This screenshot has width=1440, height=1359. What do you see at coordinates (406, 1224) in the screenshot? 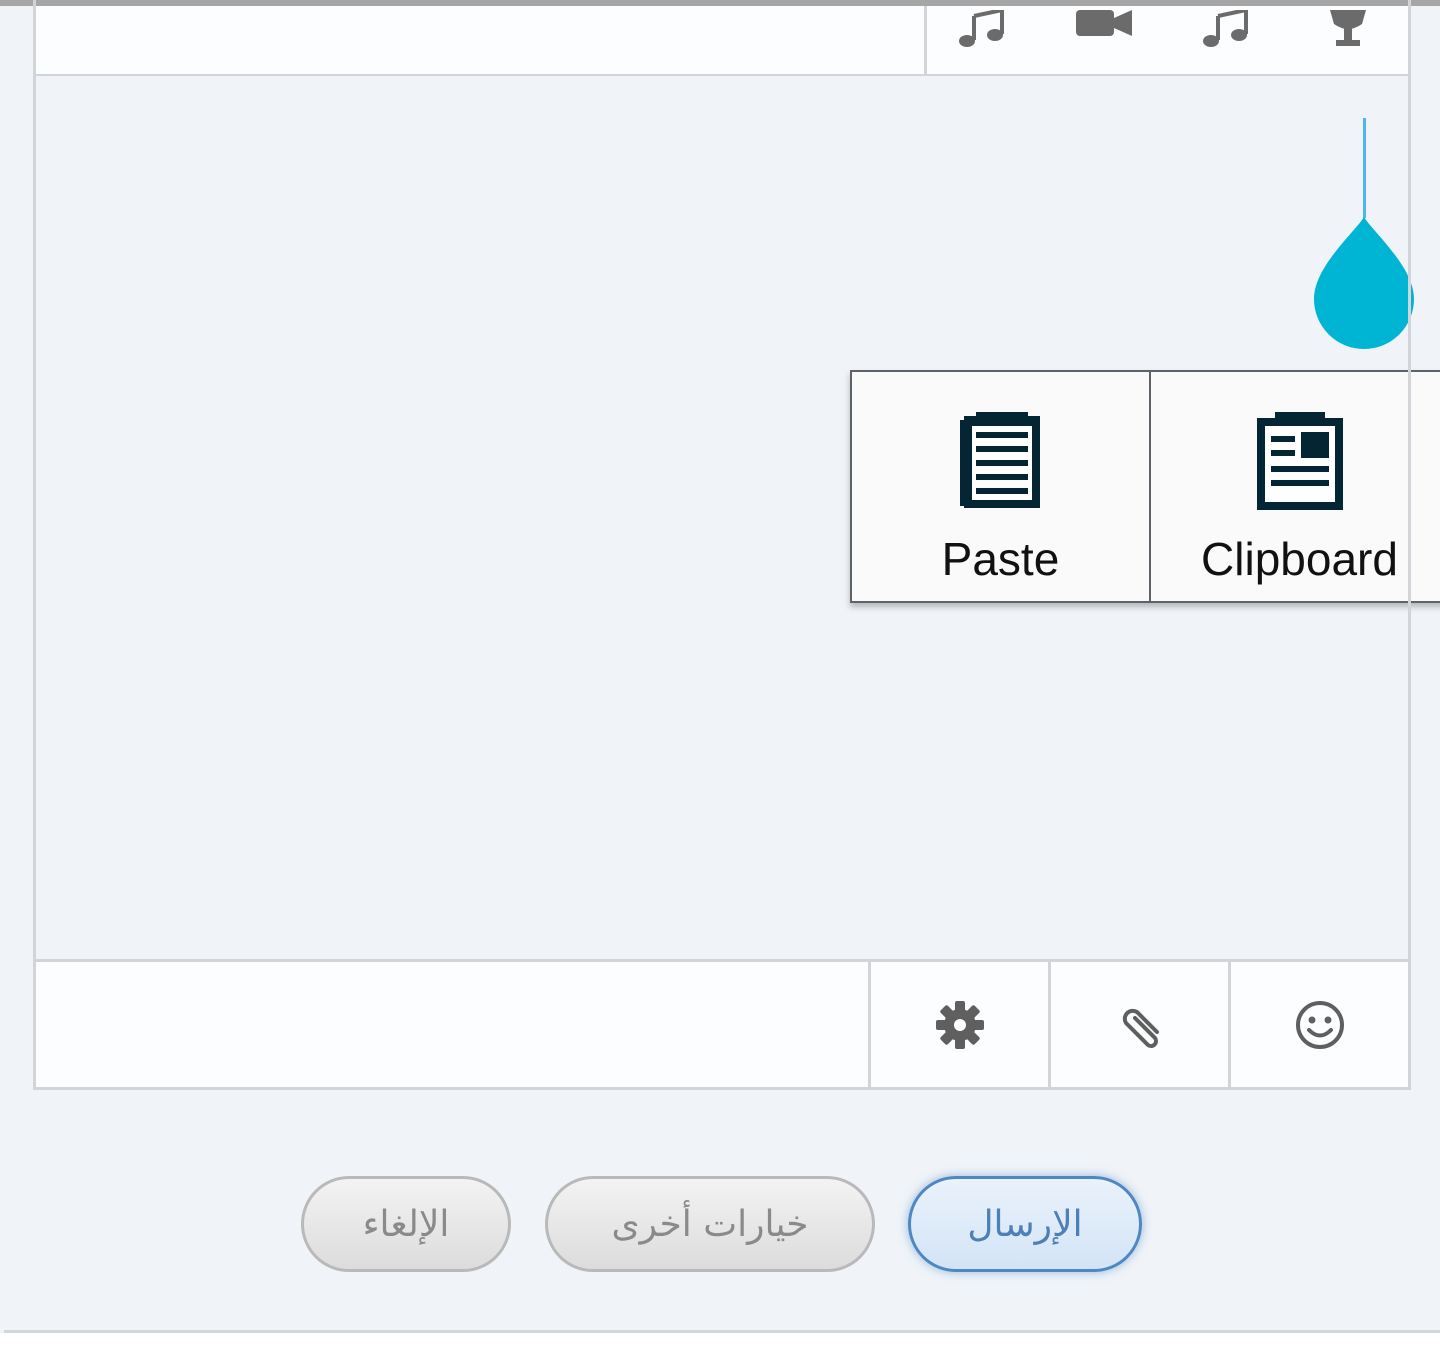
I see `cancel-button: الإلغاء` at bounding box center [406, 1224].